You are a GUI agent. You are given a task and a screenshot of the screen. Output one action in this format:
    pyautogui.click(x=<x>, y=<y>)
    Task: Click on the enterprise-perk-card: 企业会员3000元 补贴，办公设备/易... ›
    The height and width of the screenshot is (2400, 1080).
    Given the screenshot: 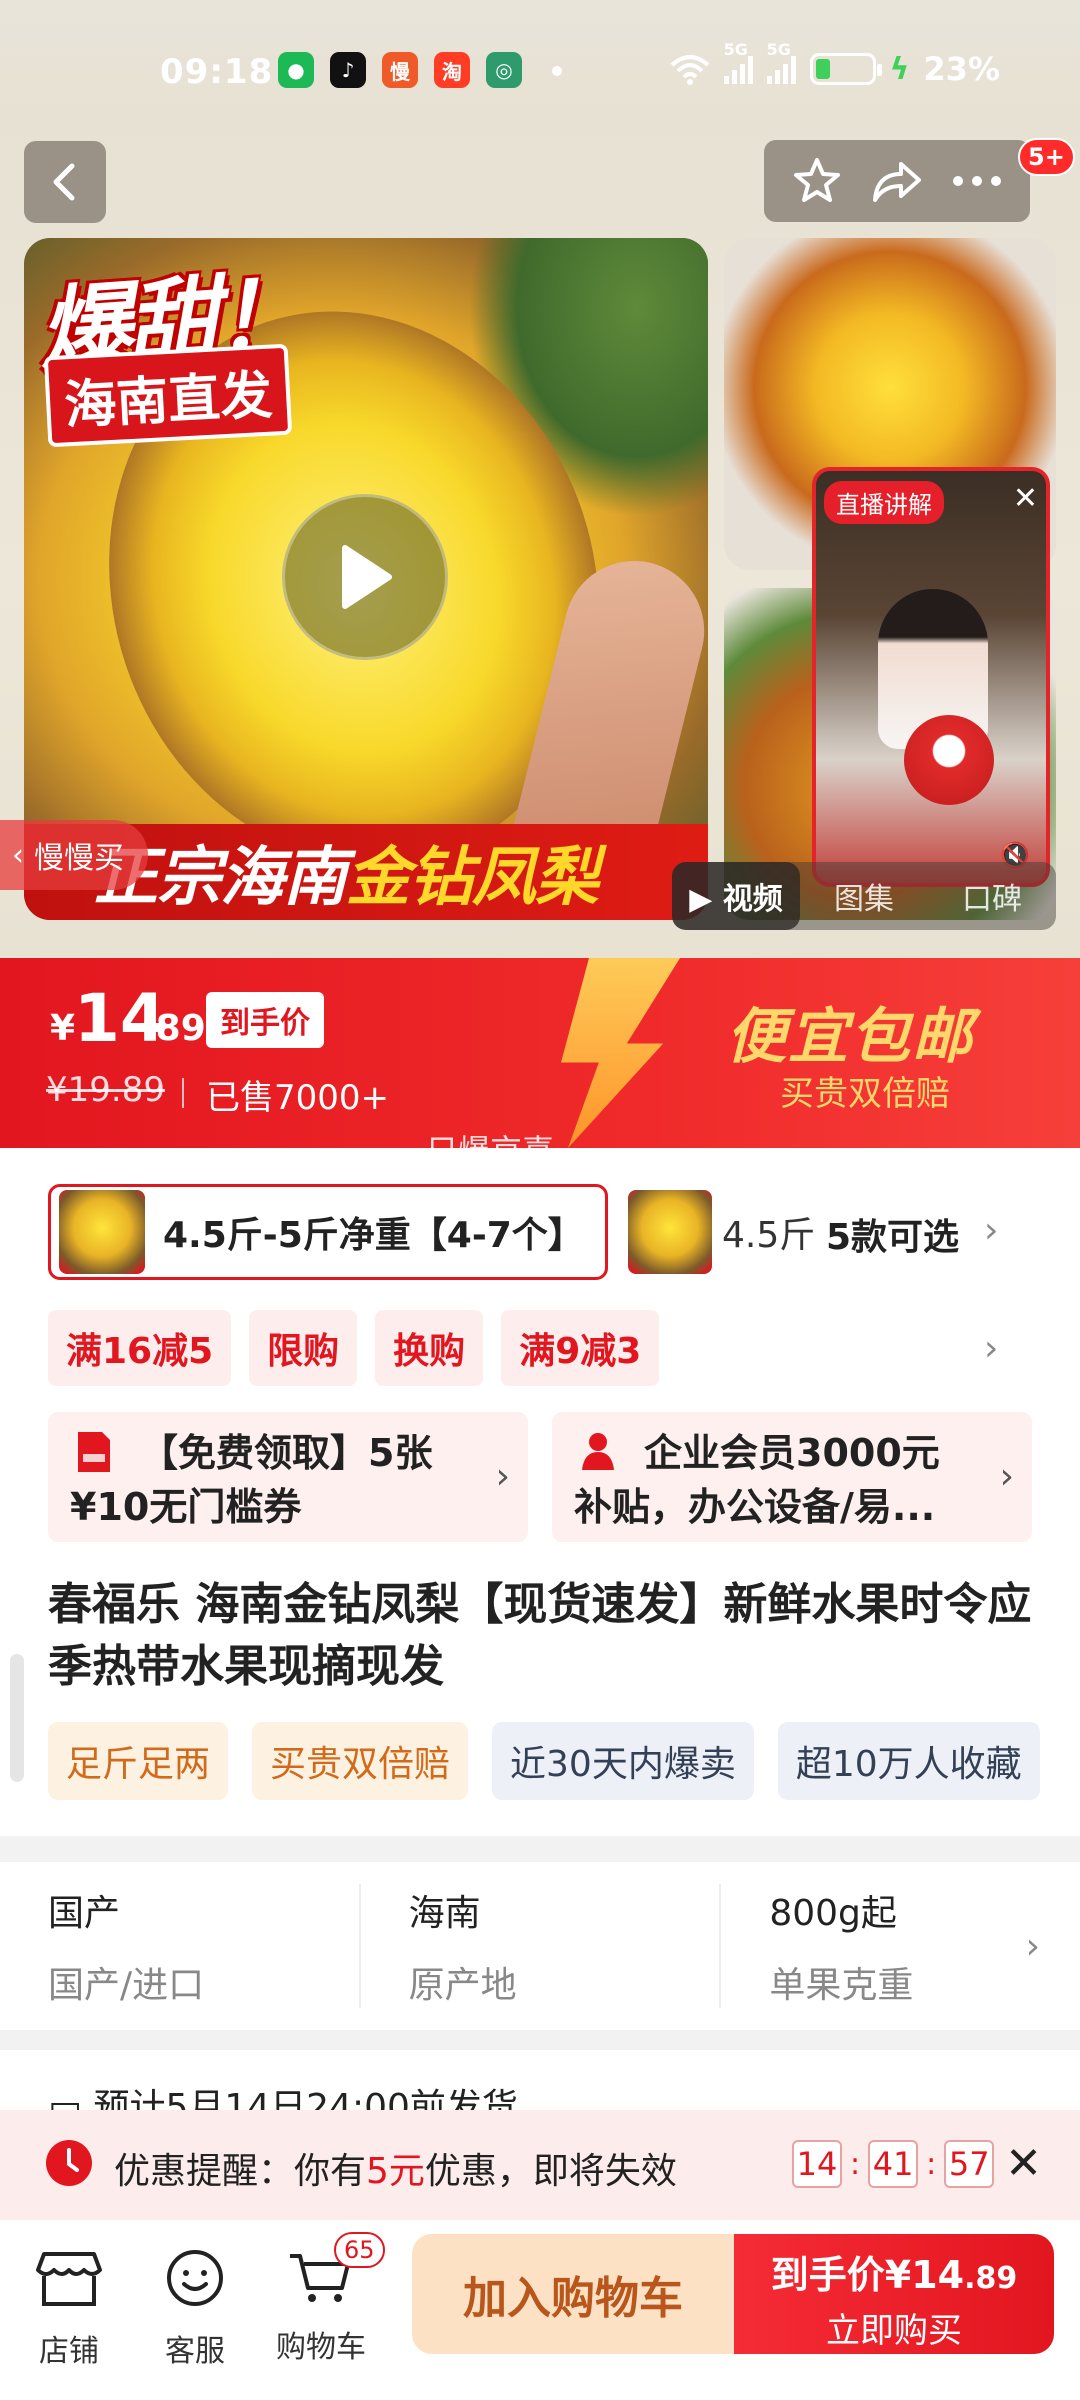 What is the action you would take?
    pyautogui.click(x=792, y=1477)
    